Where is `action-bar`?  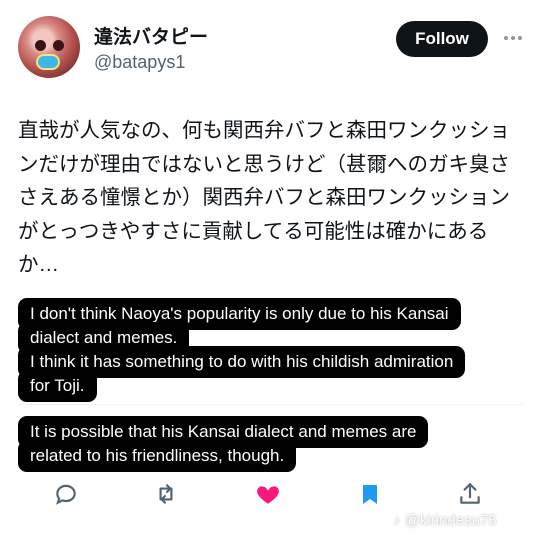 action-bar is located at coordinates (270, 494).